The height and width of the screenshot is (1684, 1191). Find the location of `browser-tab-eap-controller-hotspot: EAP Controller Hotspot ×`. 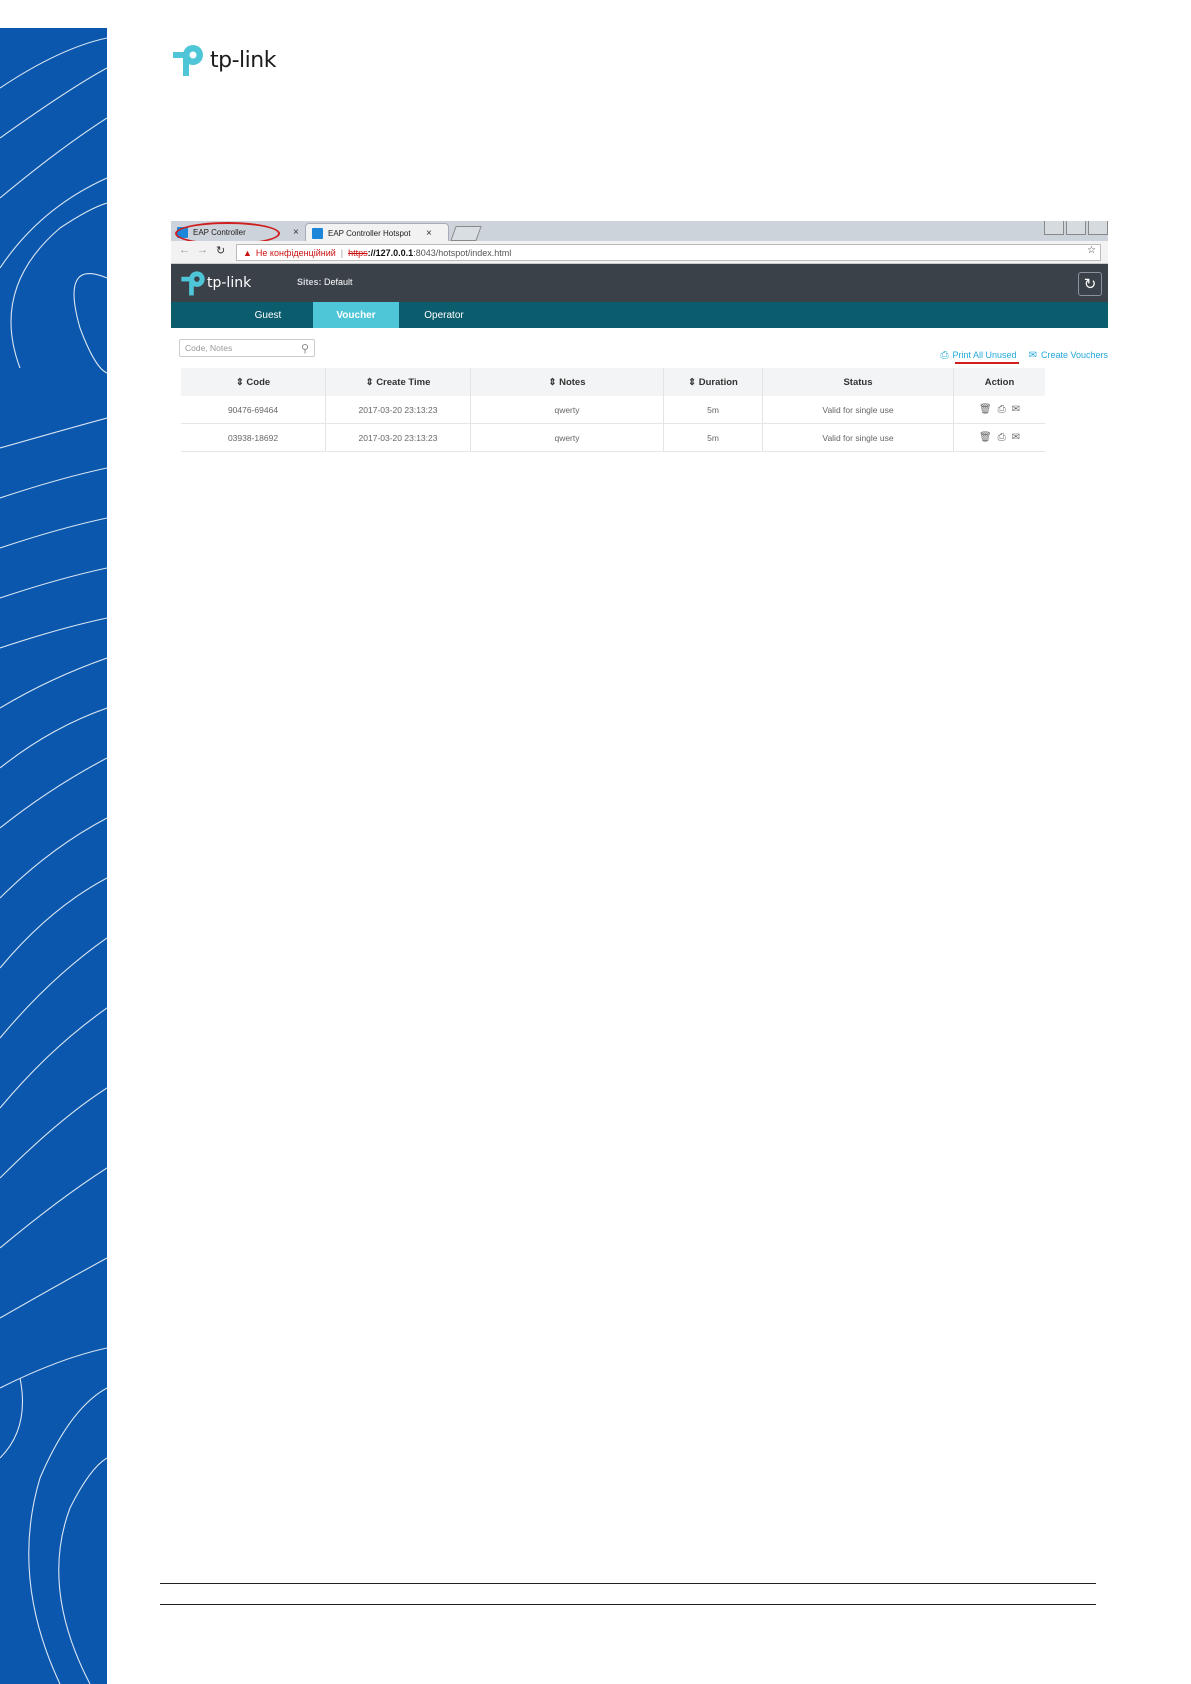

browser-tab-eap-controller-hotspot: EAP Controller Hotspot × is located at coordinates (377, 232).